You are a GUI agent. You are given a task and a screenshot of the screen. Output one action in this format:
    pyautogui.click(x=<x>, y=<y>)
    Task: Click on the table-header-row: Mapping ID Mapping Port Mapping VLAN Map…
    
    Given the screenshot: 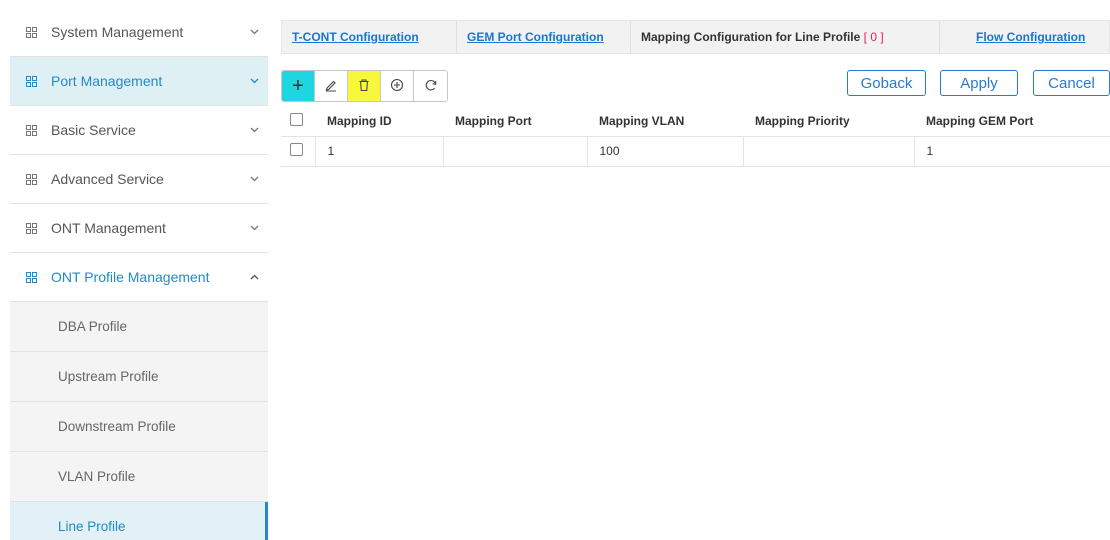 What is the action you would take?
    pyautogui.click(x=695, y=121)
    